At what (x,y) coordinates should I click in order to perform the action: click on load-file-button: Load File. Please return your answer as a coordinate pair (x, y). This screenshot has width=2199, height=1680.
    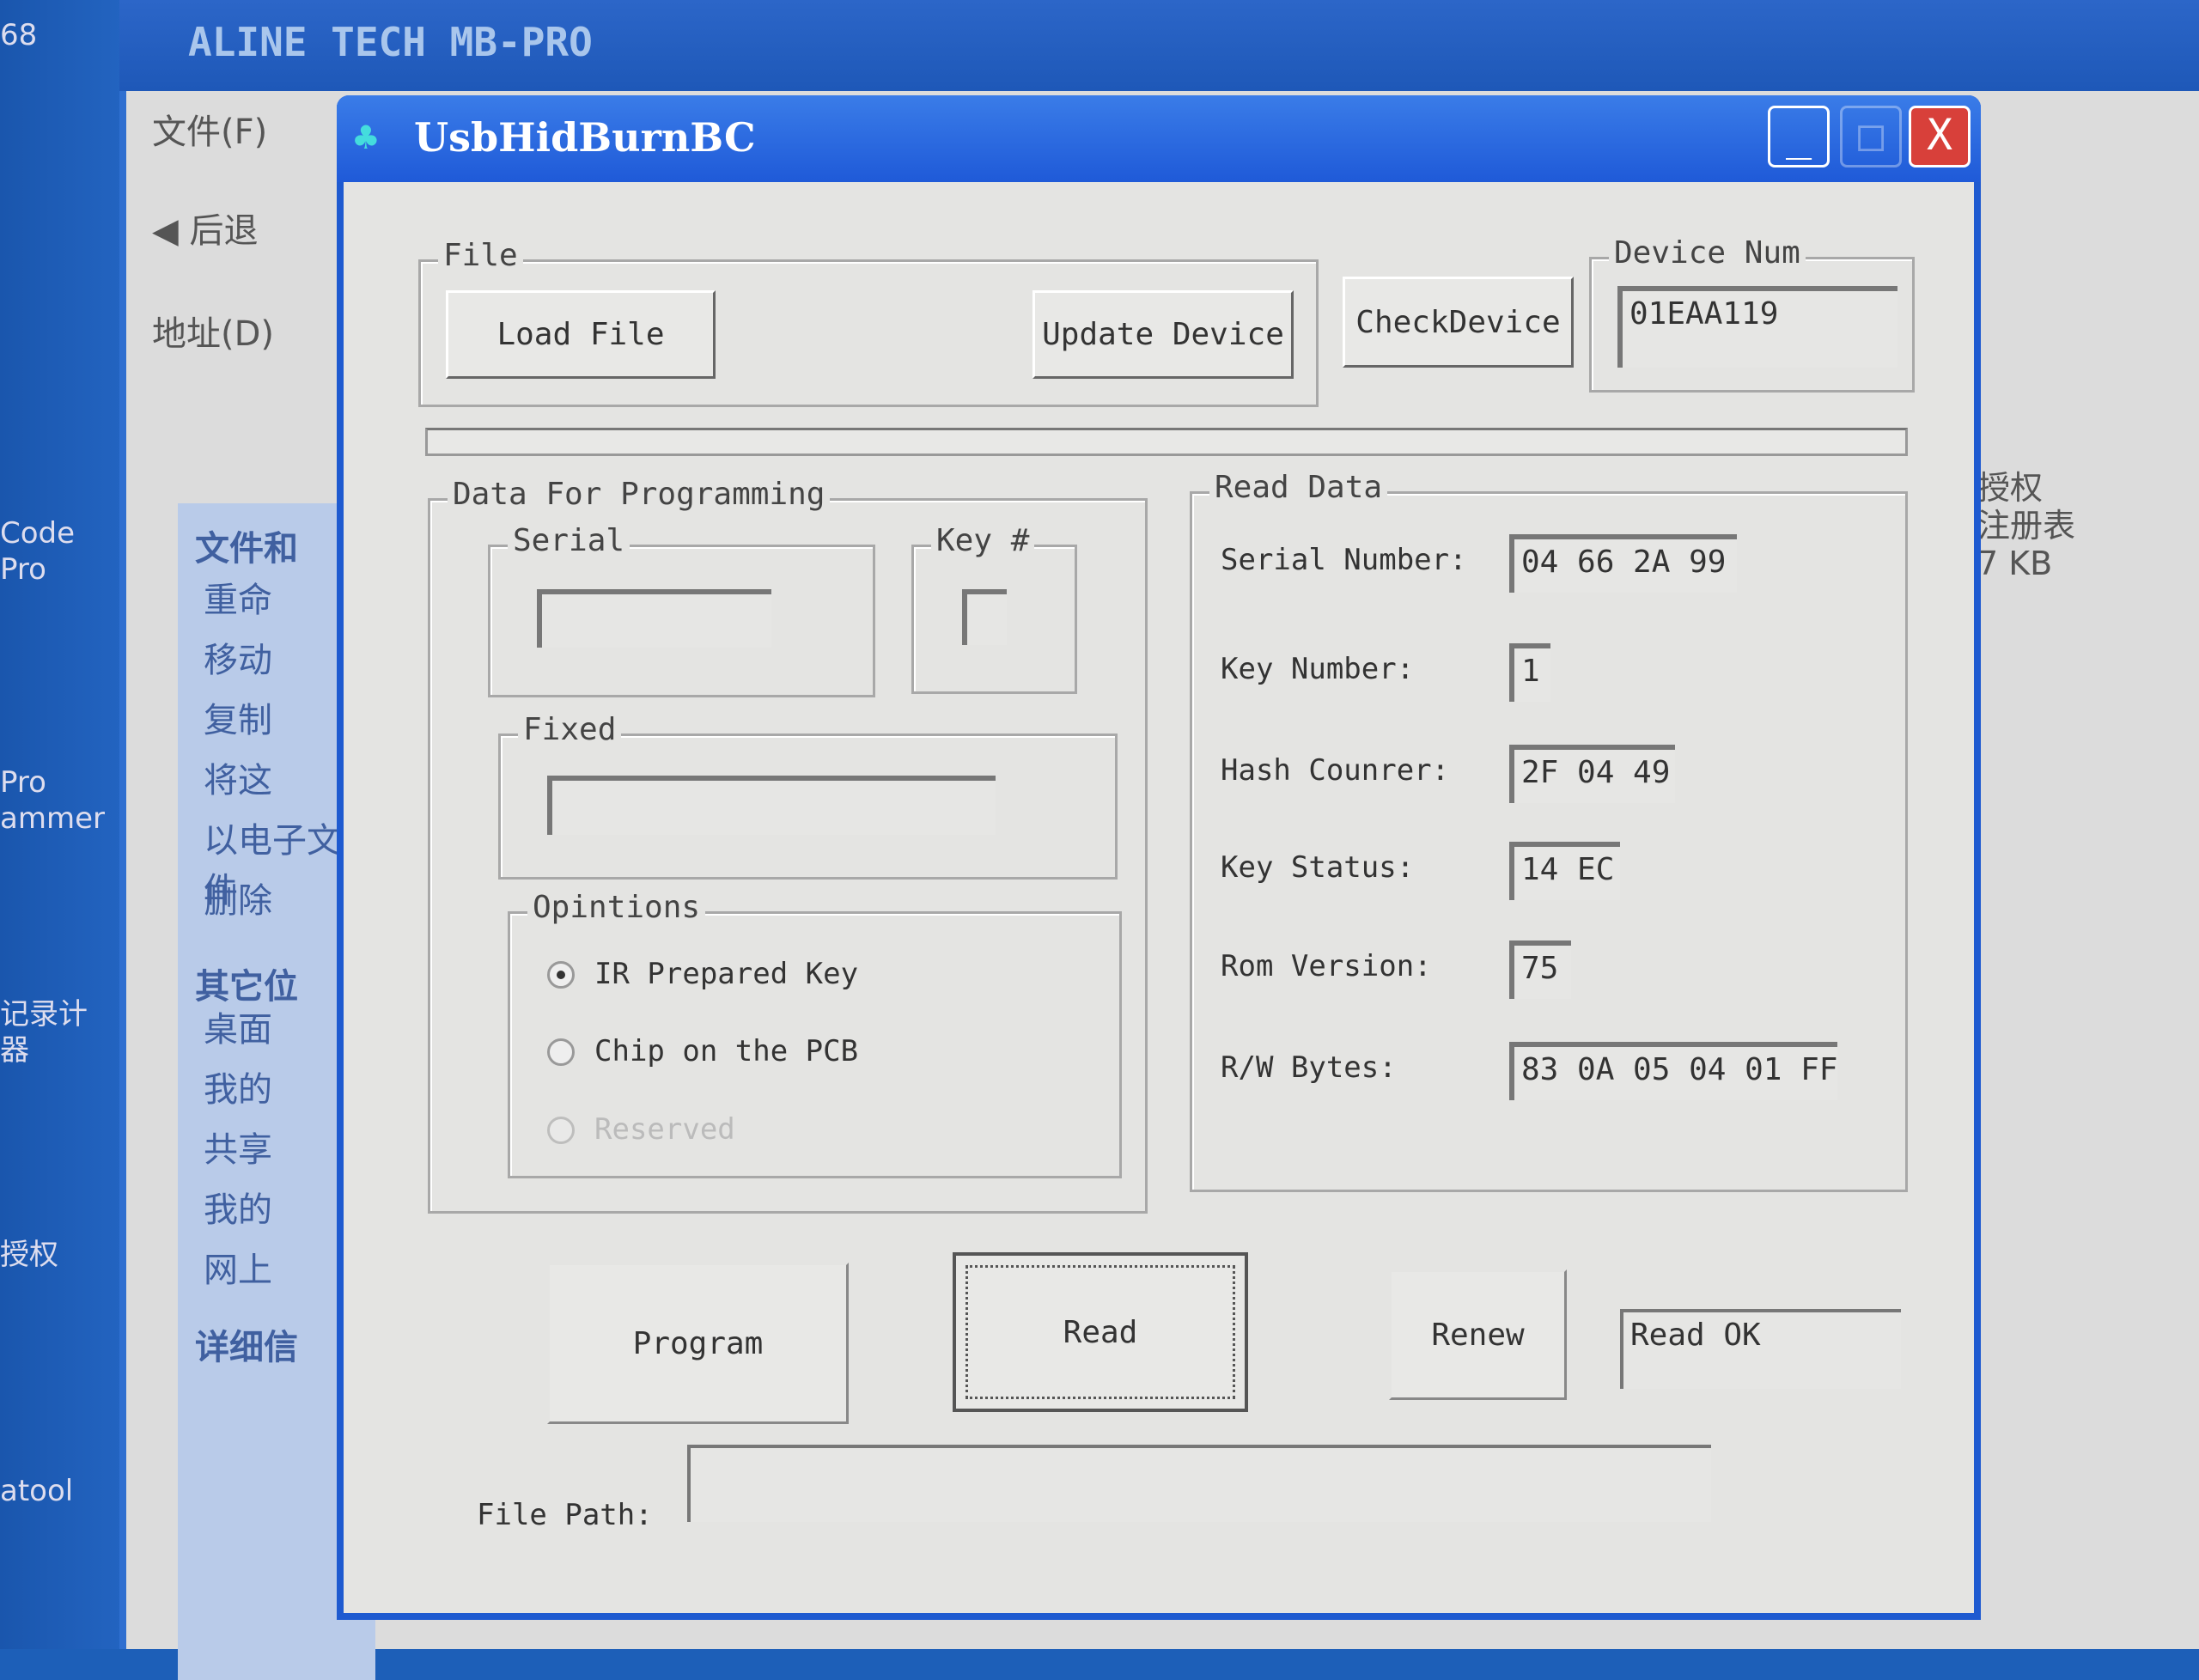
    Looking at the image, I should click on (581, 335).